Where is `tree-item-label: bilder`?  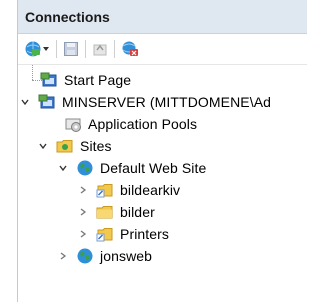 tree-item-label: bilder is located at coordinates (137, 212).